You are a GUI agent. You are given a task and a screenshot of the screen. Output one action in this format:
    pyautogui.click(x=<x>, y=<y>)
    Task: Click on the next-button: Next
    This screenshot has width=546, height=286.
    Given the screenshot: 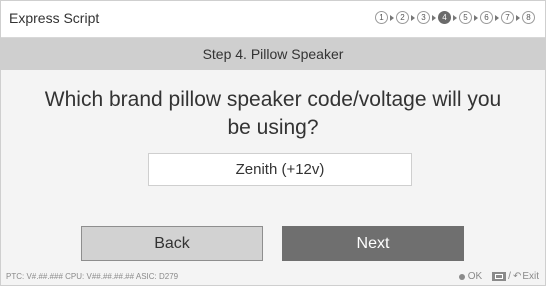 What is the action you would take?
    pyautogui.click(x=373, y=243)
    